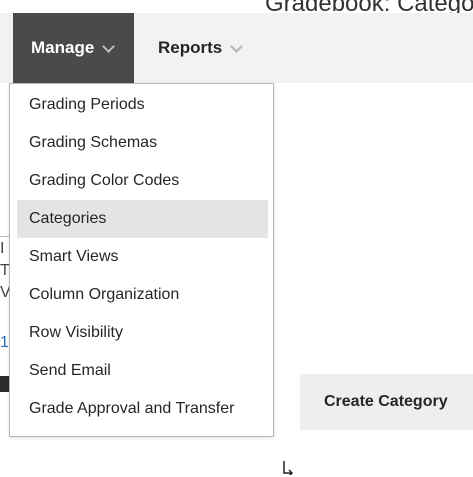  What do you see at coordinates (142, 333) in the screenshot?
I see `menu-item-row-visibility: Row Visibility` at bounding box center [142, 333].